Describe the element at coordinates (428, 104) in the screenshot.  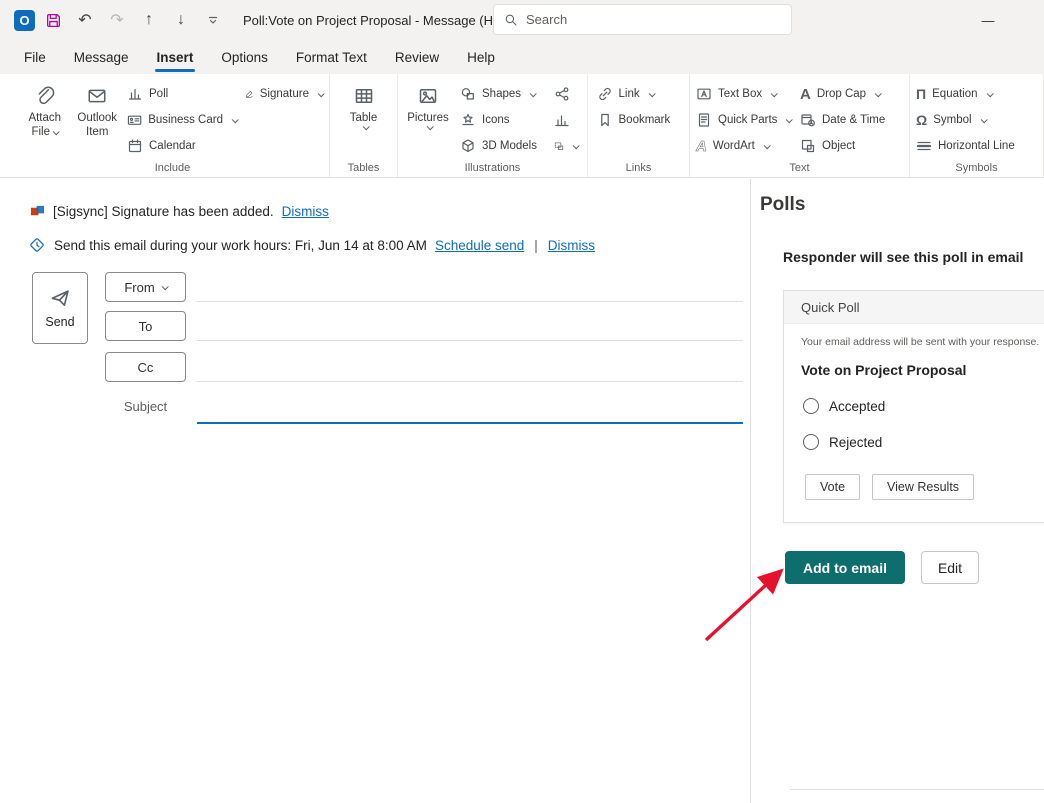
I see `pictures-button: Pictures` at that location.